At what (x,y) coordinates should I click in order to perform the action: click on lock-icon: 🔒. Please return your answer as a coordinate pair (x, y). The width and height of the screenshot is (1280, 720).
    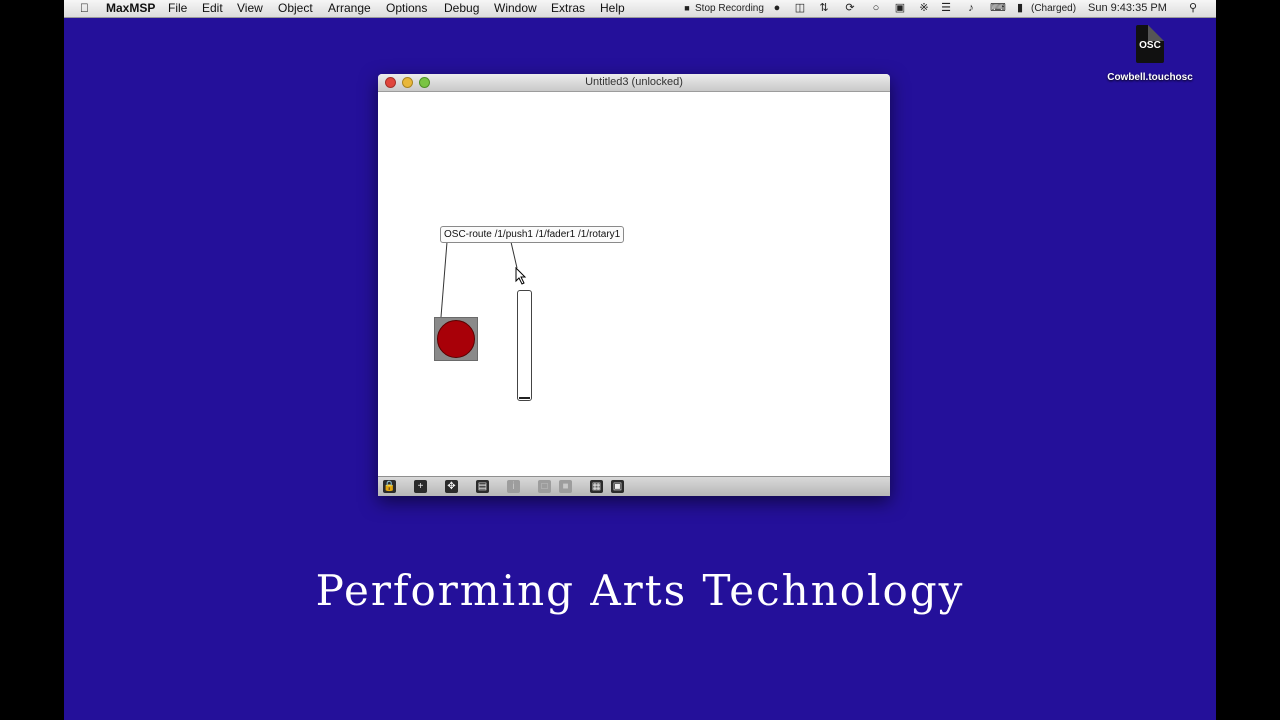
    Looking at the image, I should click on (389, 486).